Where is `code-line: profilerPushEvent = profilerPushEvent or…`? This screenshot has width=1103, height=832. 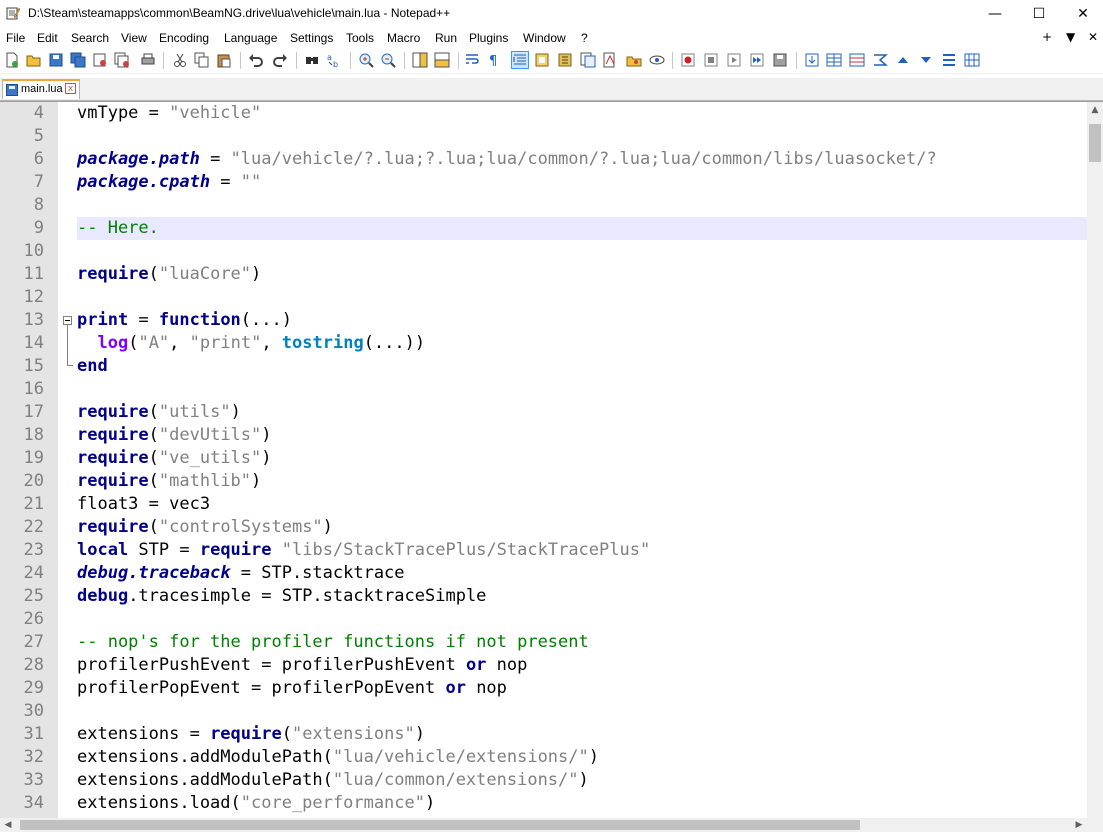 code-line: profilerPushEvent = profilerPushEvent or… is located at coordinates (302, 665).